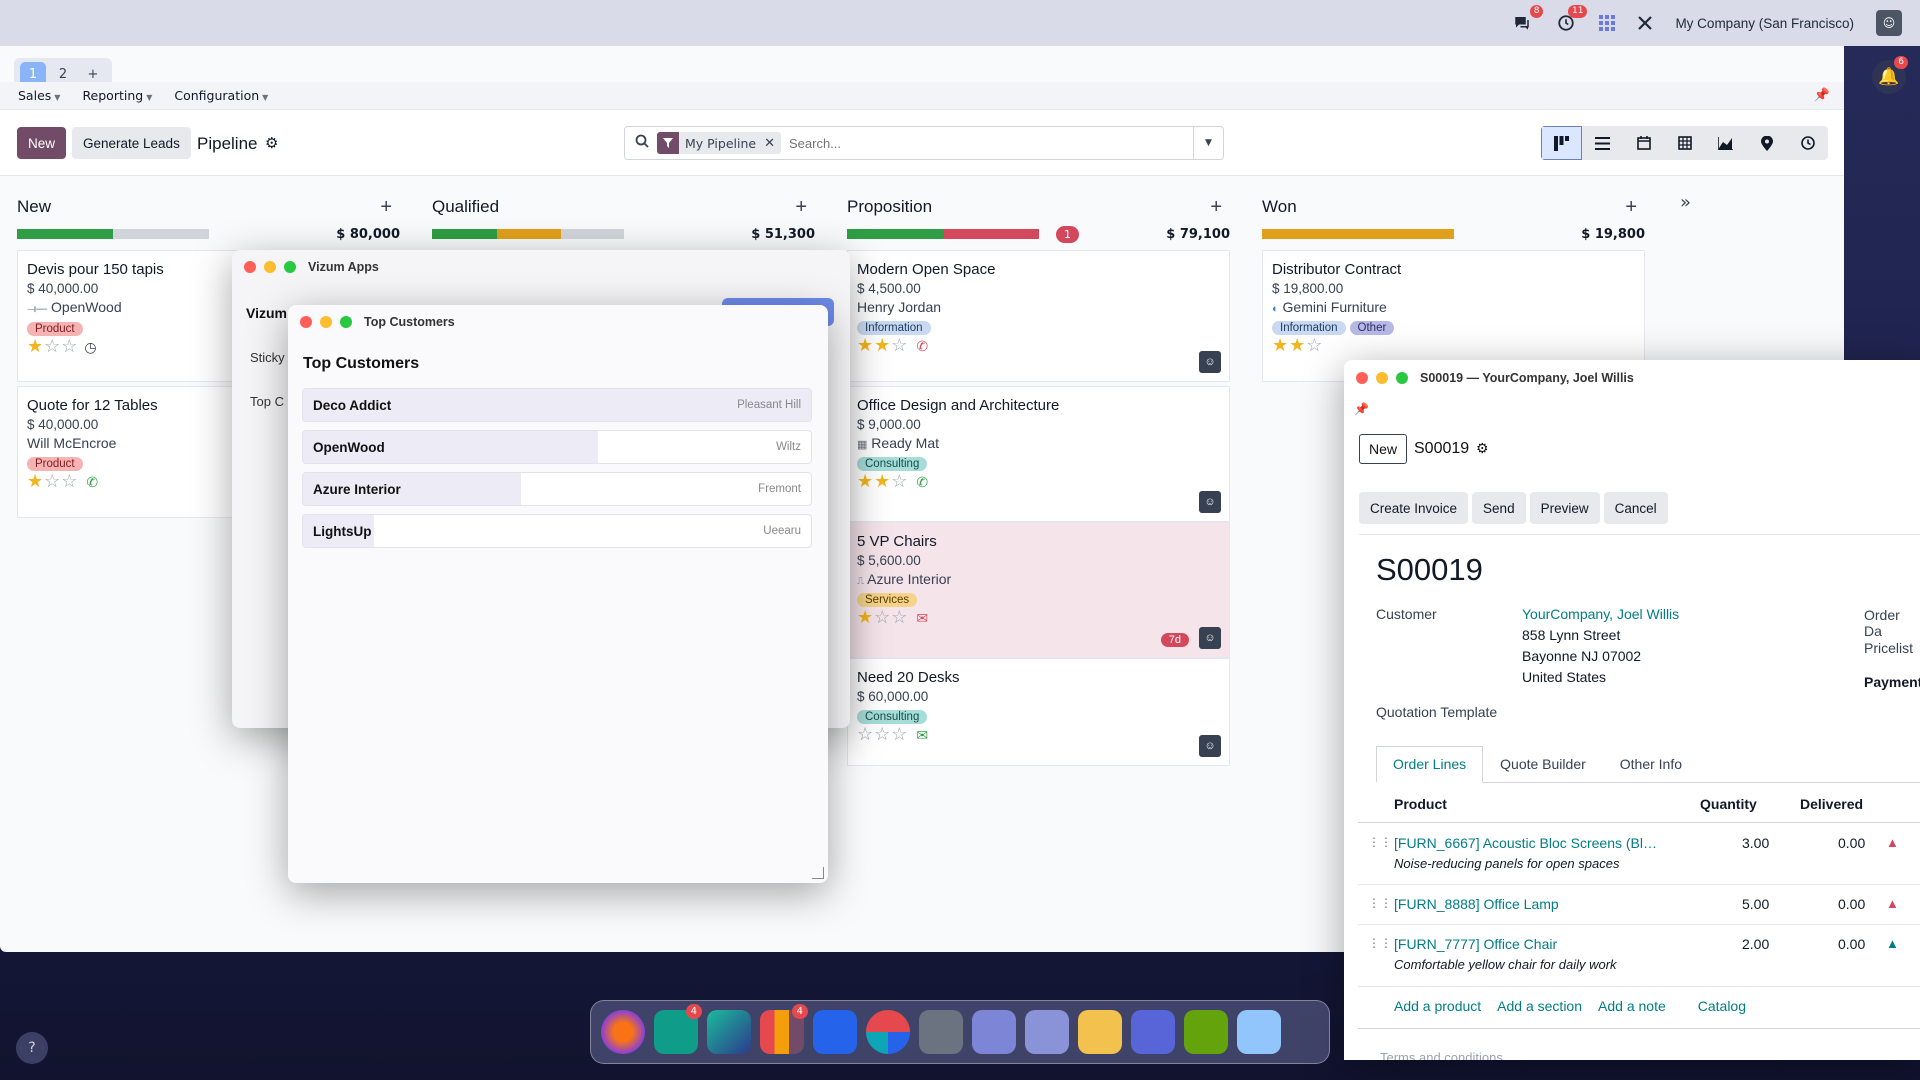 The height and width of the screenshot is (1080, 1920). What do you see at coordinates (1420, 804) in the screenshot?
I see `column-header-product: Product` at bounding box center [1420, 804].